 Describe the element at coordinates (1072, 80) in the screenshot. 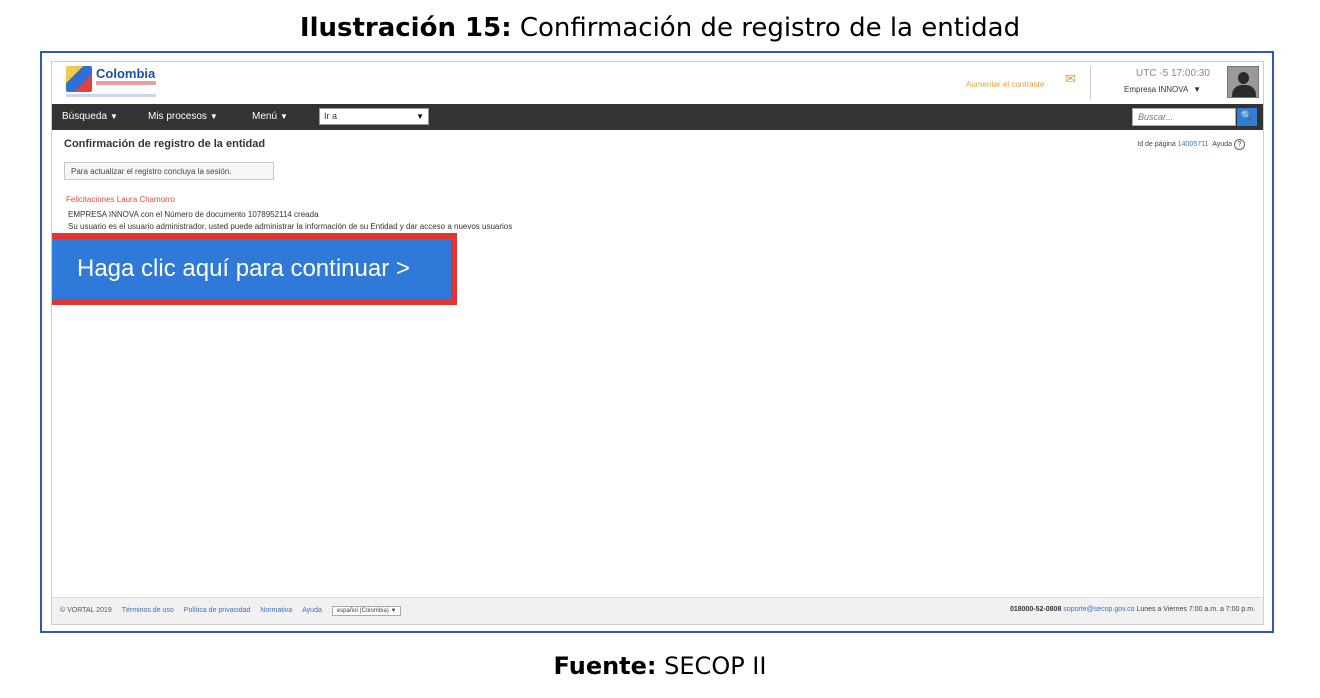

I see `notification-icon: ✉` at that location.